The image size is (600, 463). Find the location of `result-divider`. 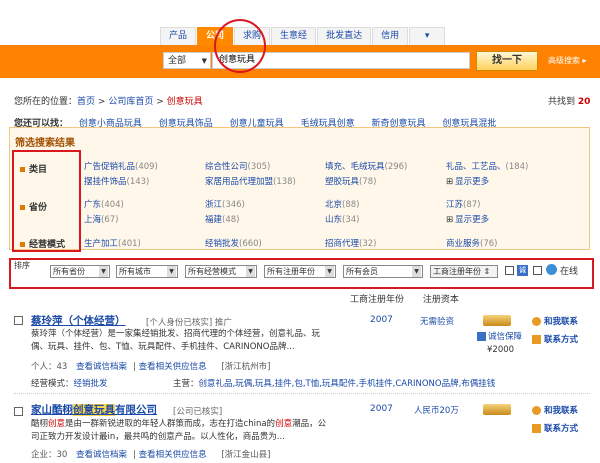

result-divider is located at coordinates (302, 393).